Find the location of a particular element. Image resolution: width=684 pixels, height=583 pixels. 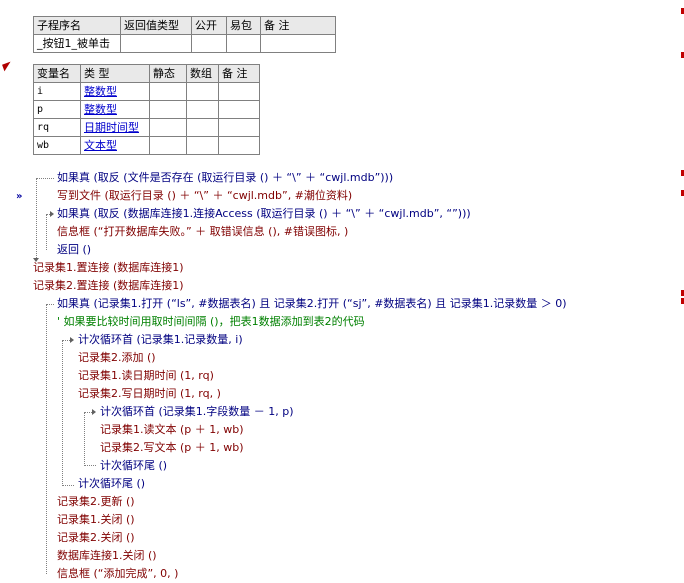

variable-table-header: 变量名 类 型 静态 数组 备 注 is located at coordinates (146, 73).